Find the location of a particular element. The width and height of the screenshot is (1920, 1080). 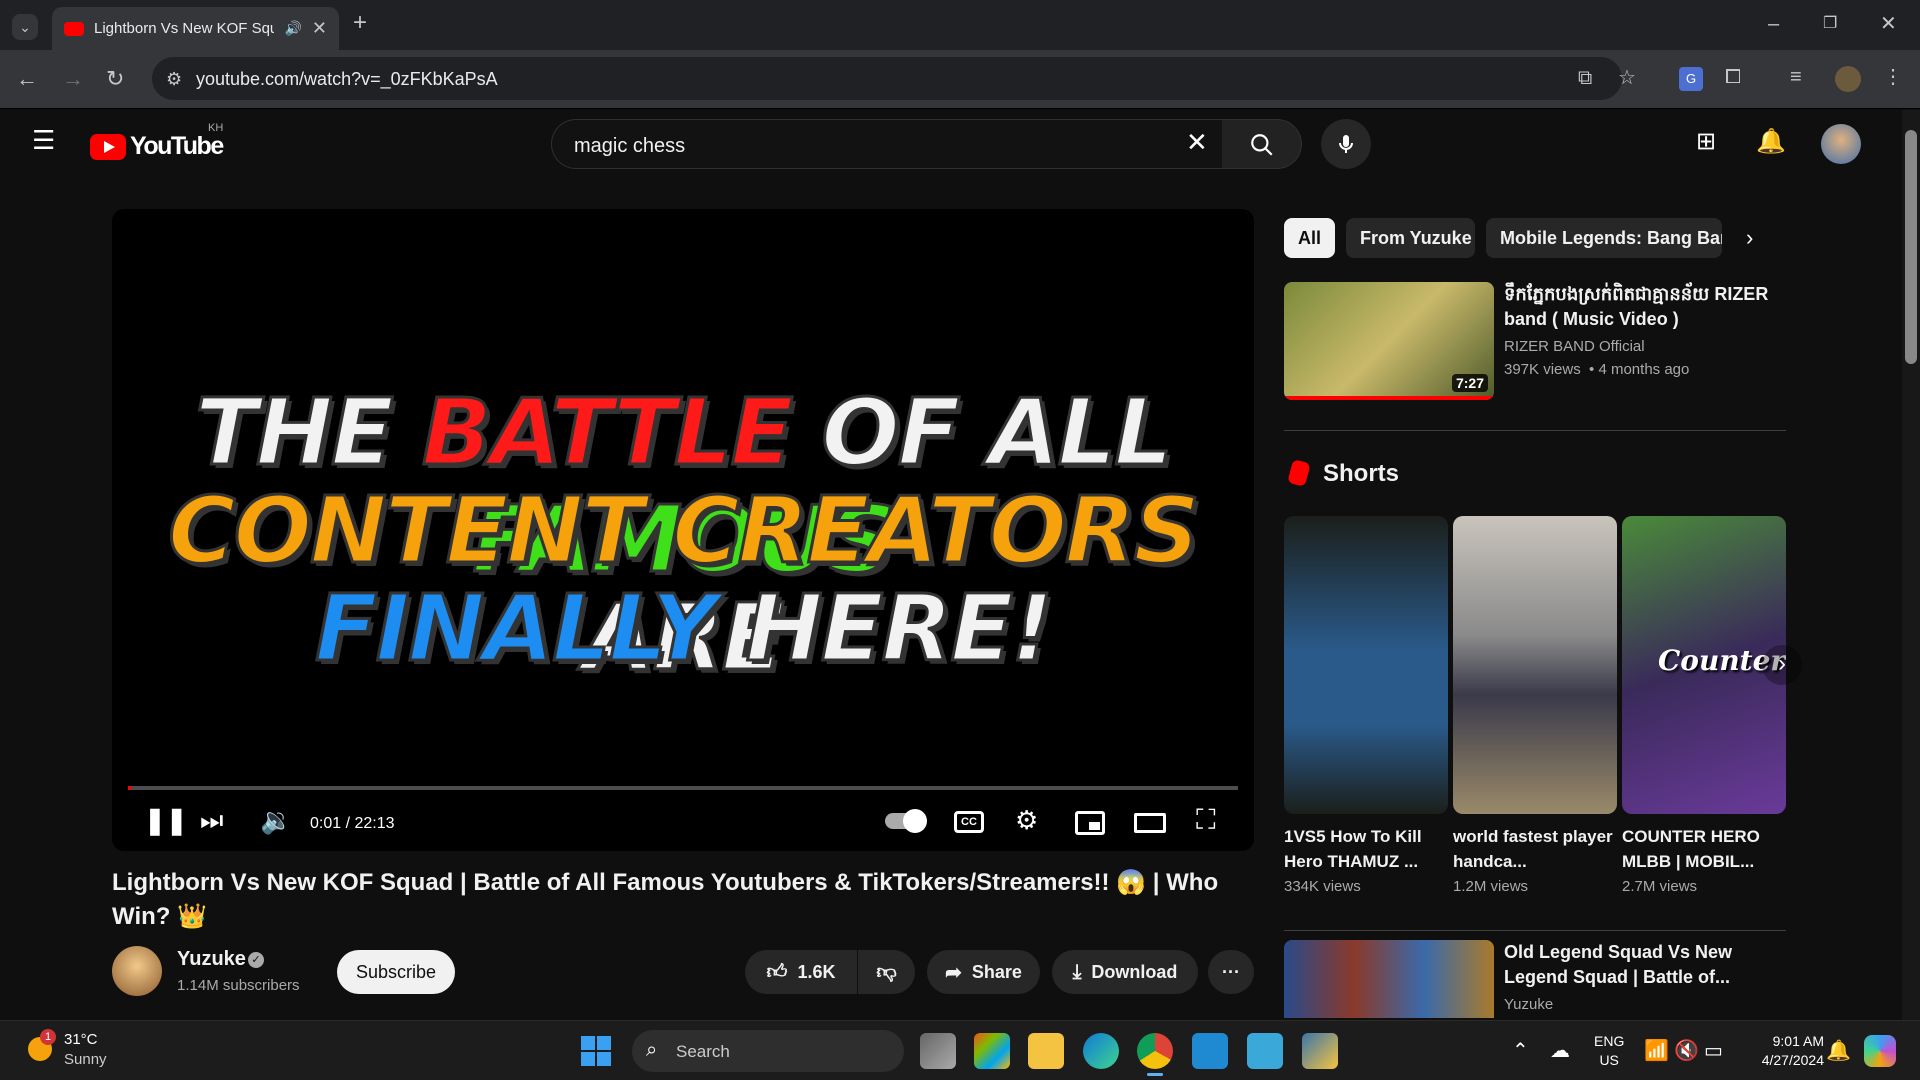

wifi-icon: 📶 is located at coordinates (1656, 1051).